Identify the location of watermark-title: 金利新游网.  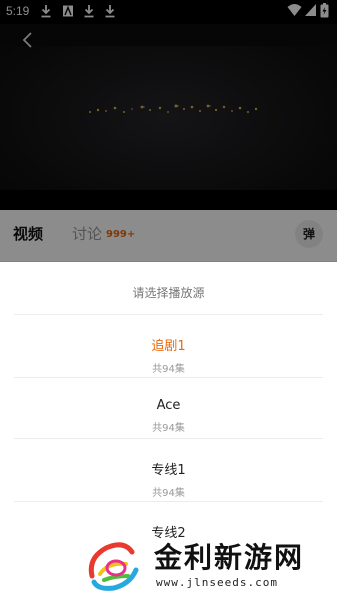
(229, 557).